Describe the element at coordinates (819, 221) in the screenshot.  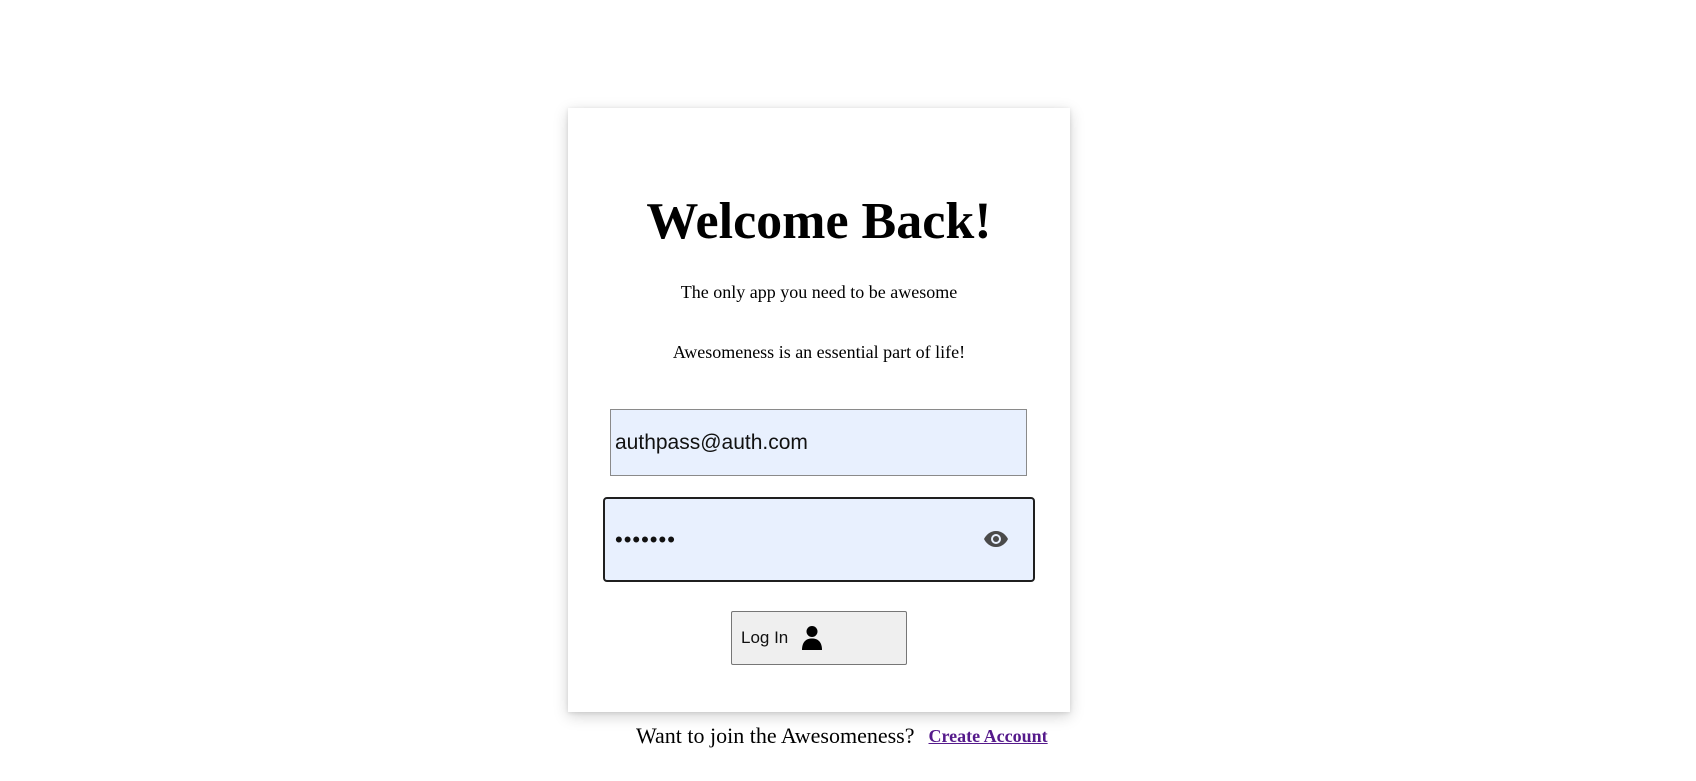
I see `page-title: Welcome Back!` at that location.